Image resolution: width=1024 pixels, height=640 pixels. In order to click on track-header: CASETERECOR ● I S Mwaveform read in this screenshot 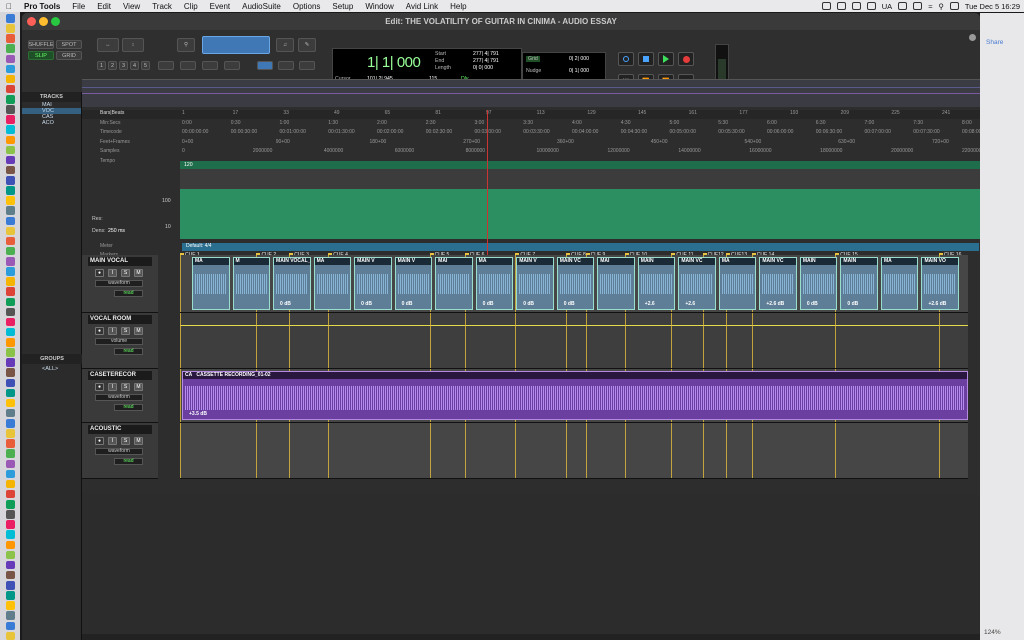, I will do `click(120, 396)`.